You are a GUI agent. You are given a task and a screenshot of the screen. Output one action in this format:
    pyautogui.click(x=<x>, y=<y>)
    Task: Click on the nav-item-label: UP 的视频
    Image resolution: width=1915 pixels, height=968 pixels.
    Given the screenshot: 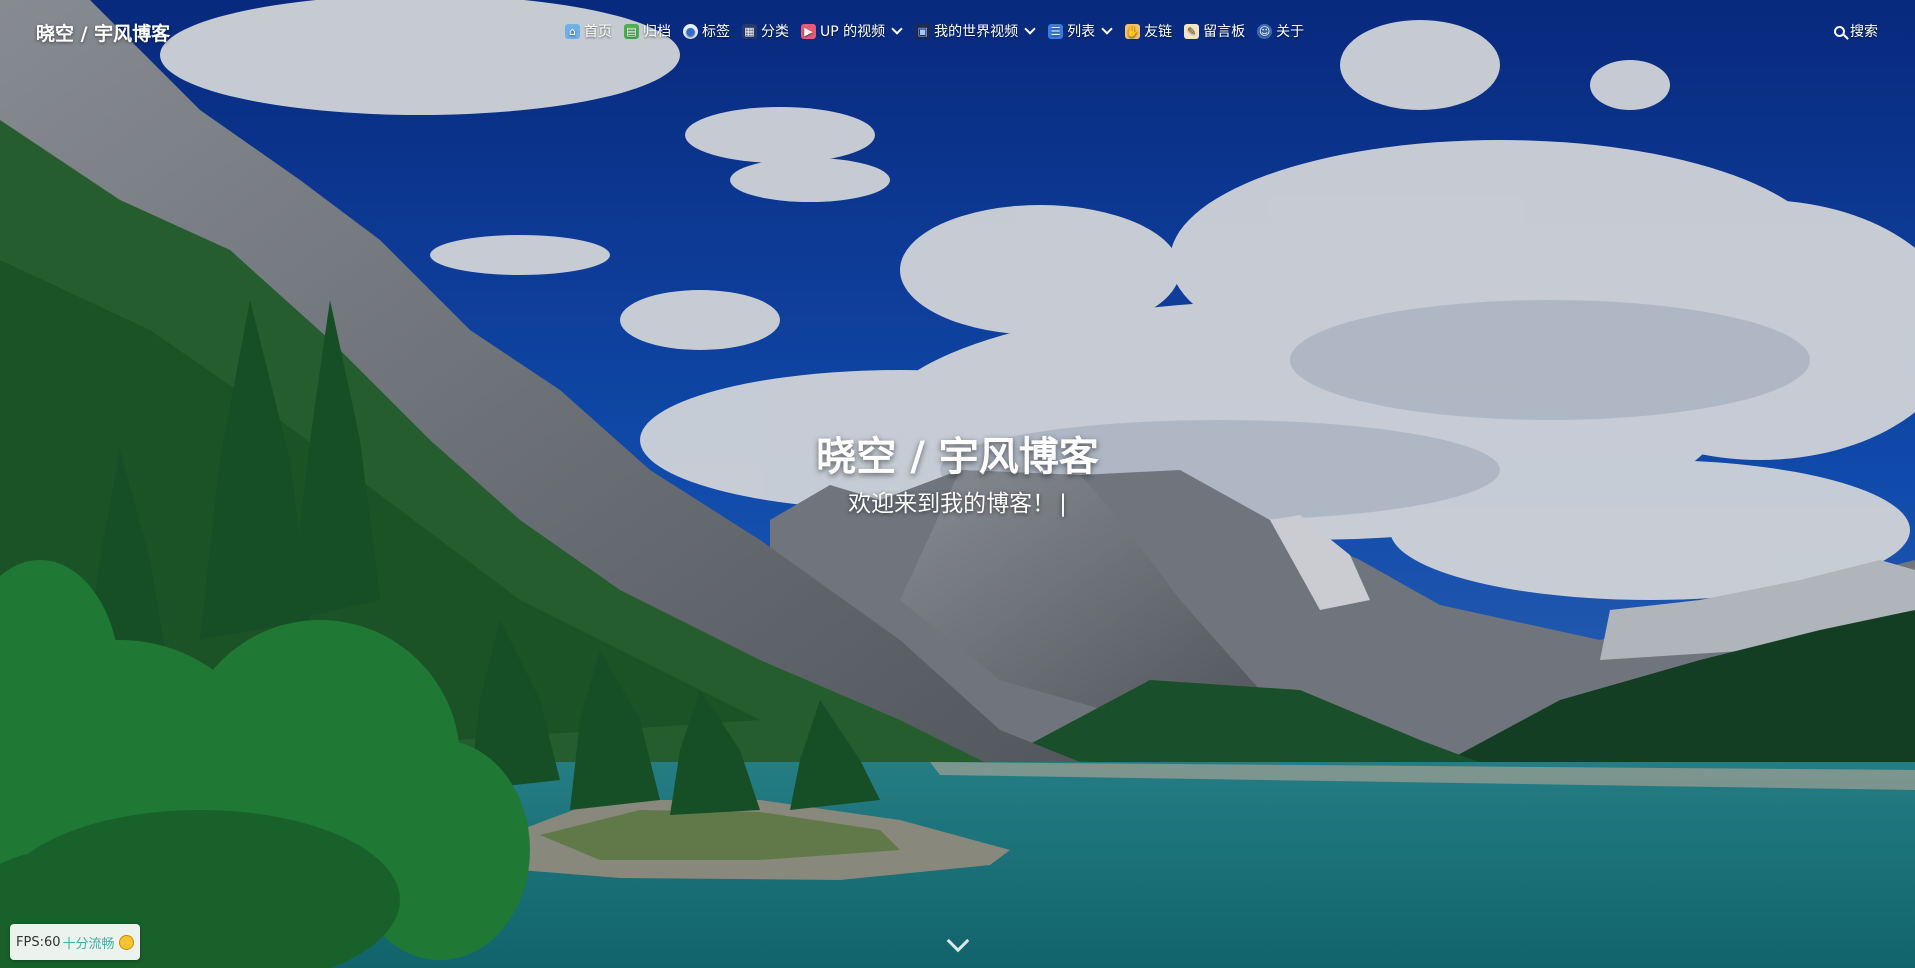 What is the action you would take?
    pyautogui.click(x=853, y=32)
    